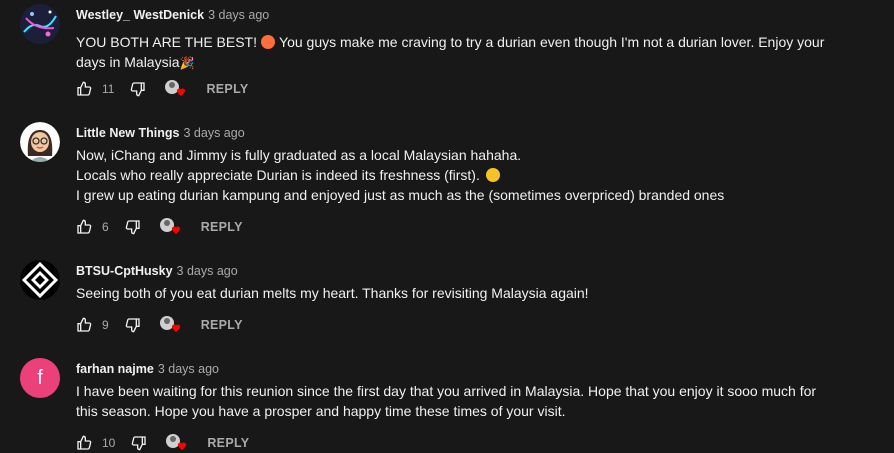 This screenshot has height=453, width=894. What do you see at coordinates (108, 89) in the screenshot?
I see `like-count: 11` at bounding box center [108, 89].